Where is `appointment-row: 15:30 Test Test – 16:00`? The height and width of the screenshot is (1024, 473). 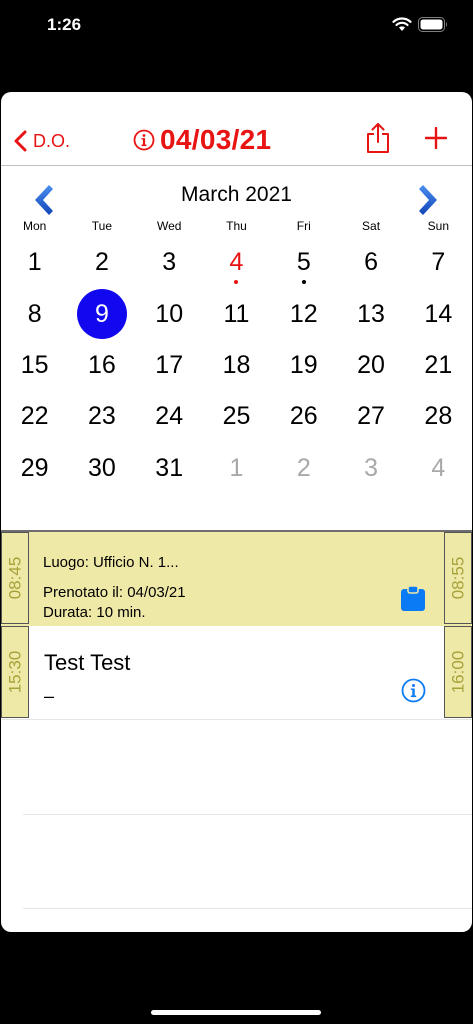
appointment-row: 15:30 Test Test – 16:00 is located at coordinates (236, 673).